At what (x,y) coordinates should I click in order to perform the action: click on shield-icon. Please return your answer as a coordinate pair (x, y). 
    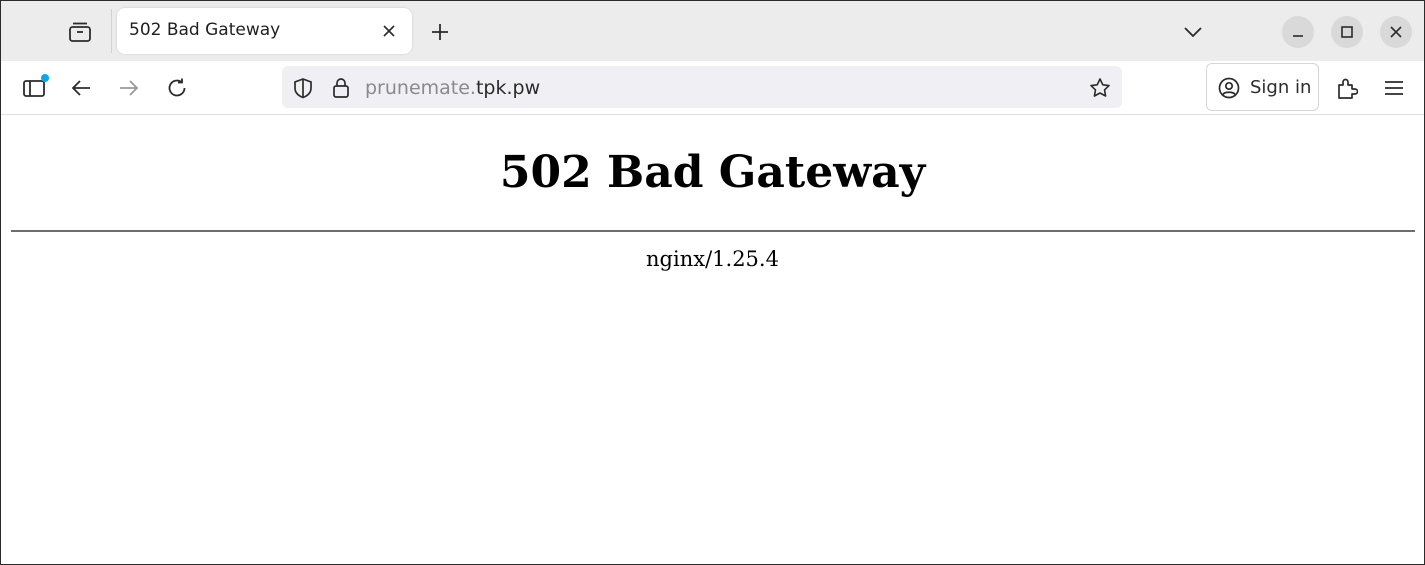
    Looking at the image, I should click on (303, 88).